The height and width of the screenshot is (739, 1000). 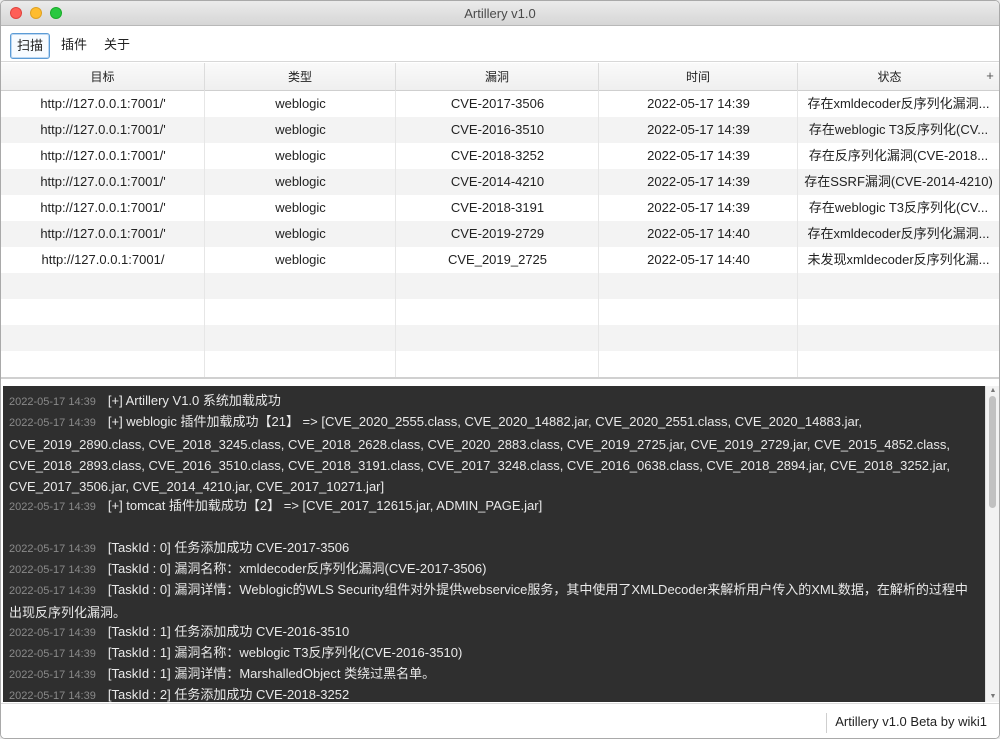 I want to click on cell-status: 存在SSRF漏洞(CVE-2014-4210), so click(x=898, y=181).